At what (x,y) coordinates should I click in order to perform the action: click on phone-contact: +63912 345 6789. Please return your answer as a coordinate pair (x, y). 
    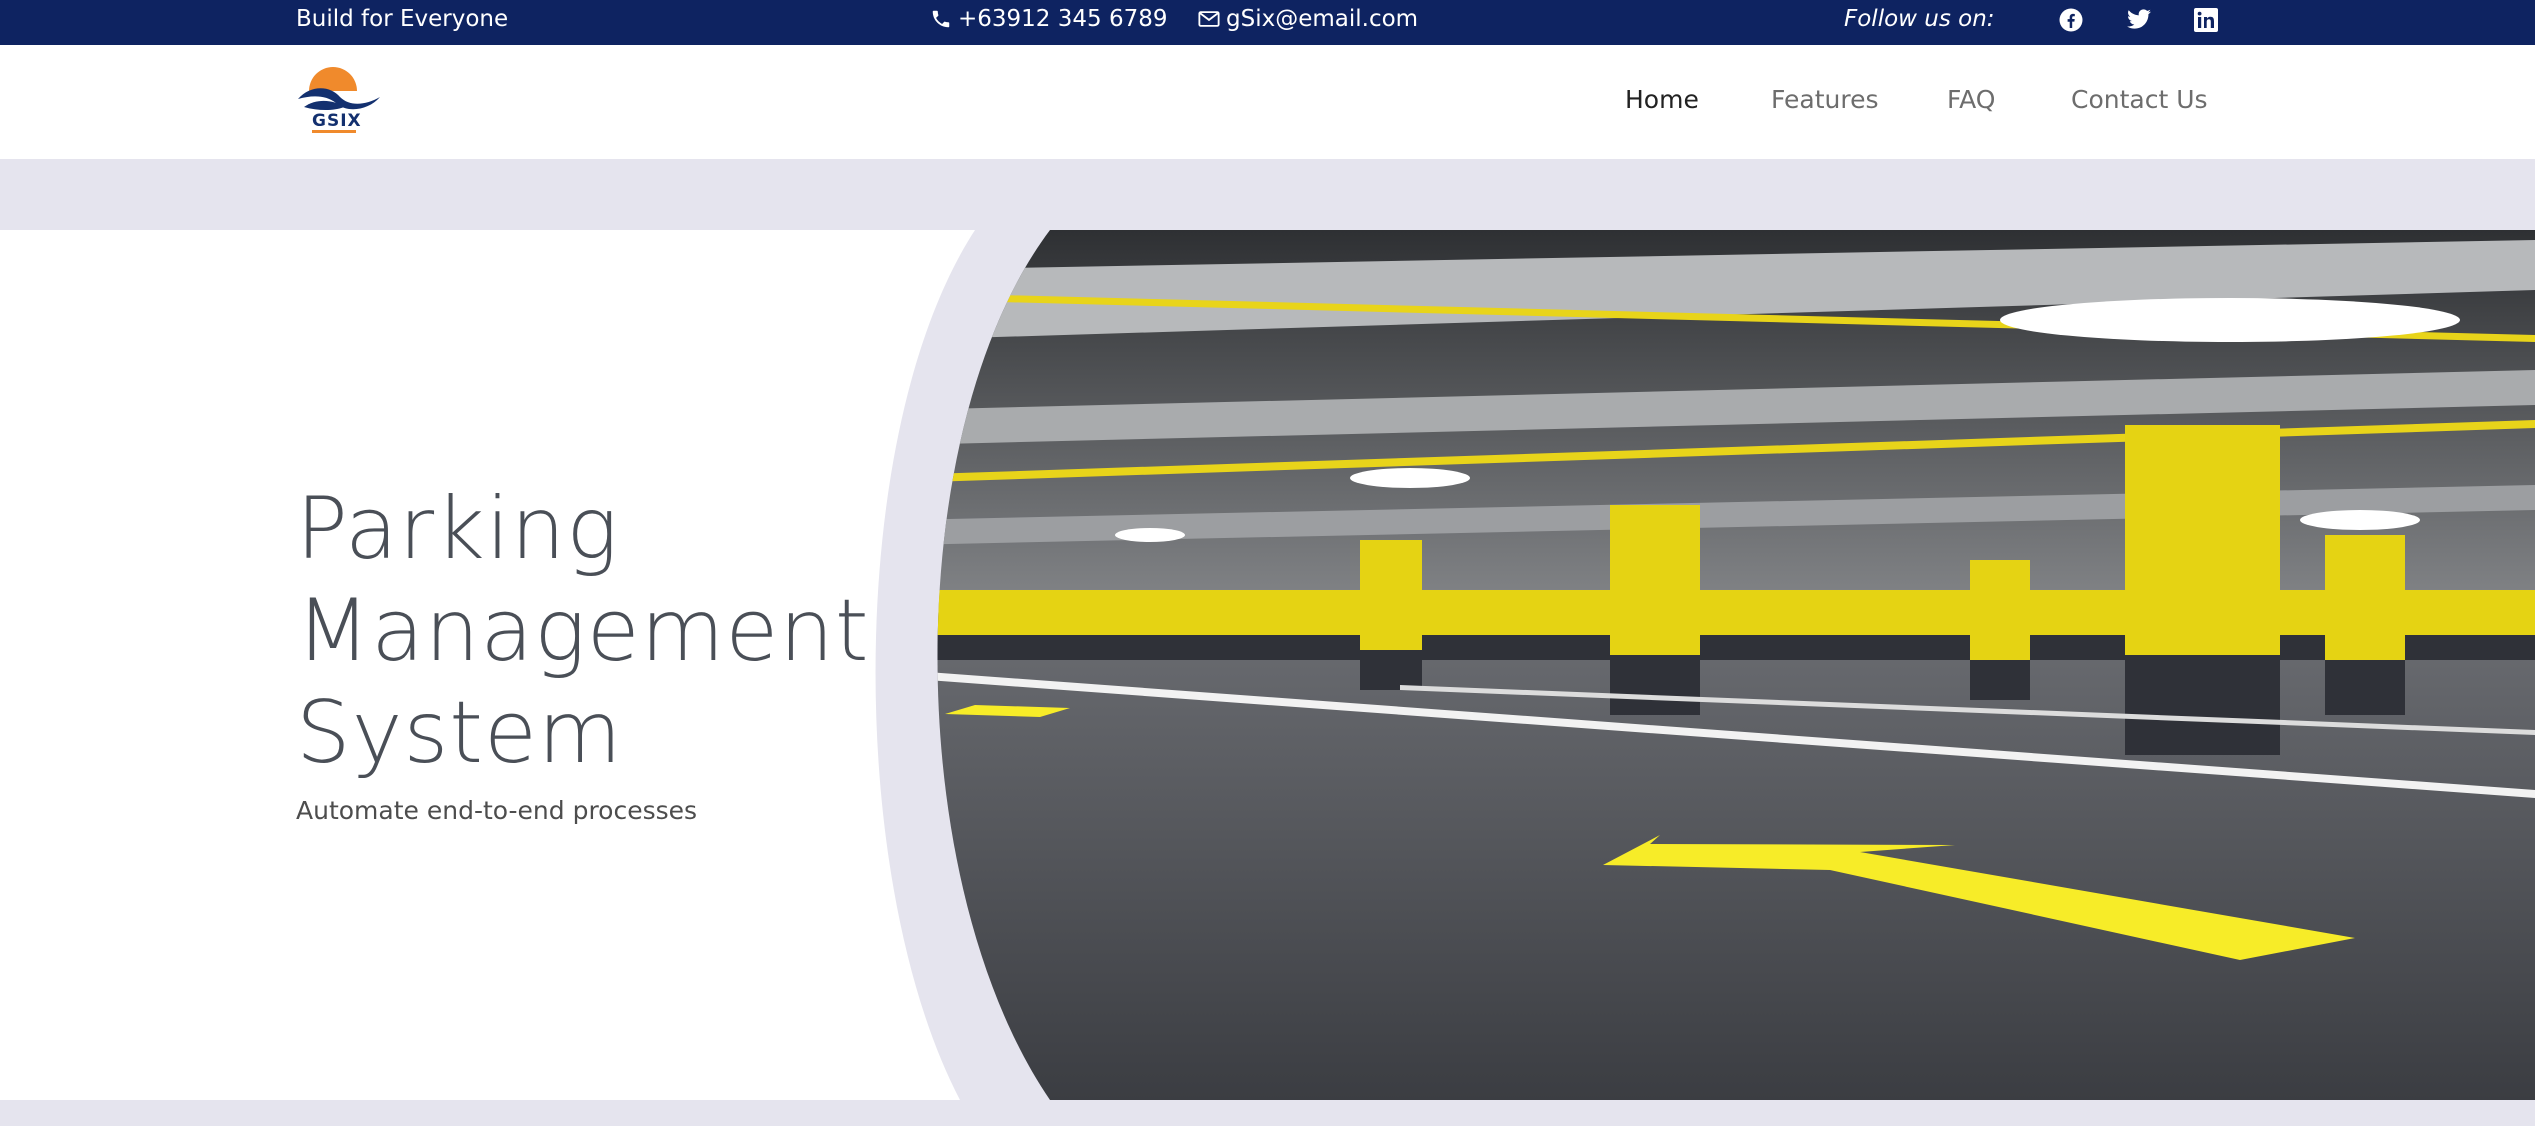
    Looking at the image, I should click on (1049, 19).